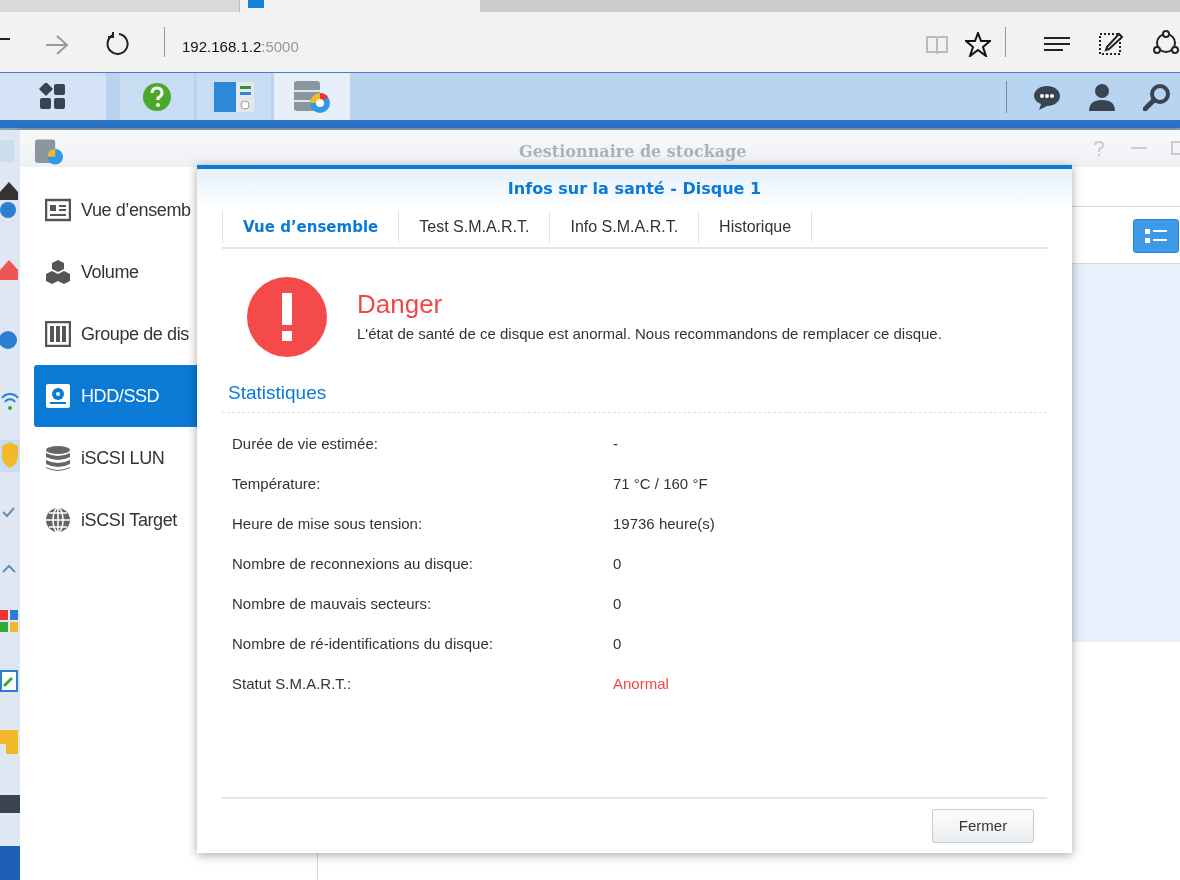 The height and width of the screenshot is (880, 1180). I want to click on forward-icon, so click(57, 45).